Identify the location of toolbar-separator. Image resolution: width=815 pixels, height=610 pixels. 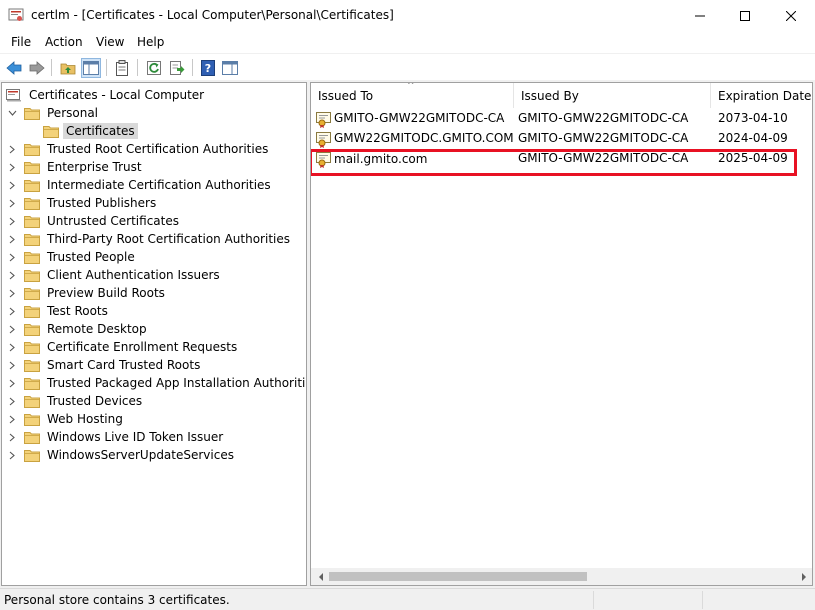
(192, 67).